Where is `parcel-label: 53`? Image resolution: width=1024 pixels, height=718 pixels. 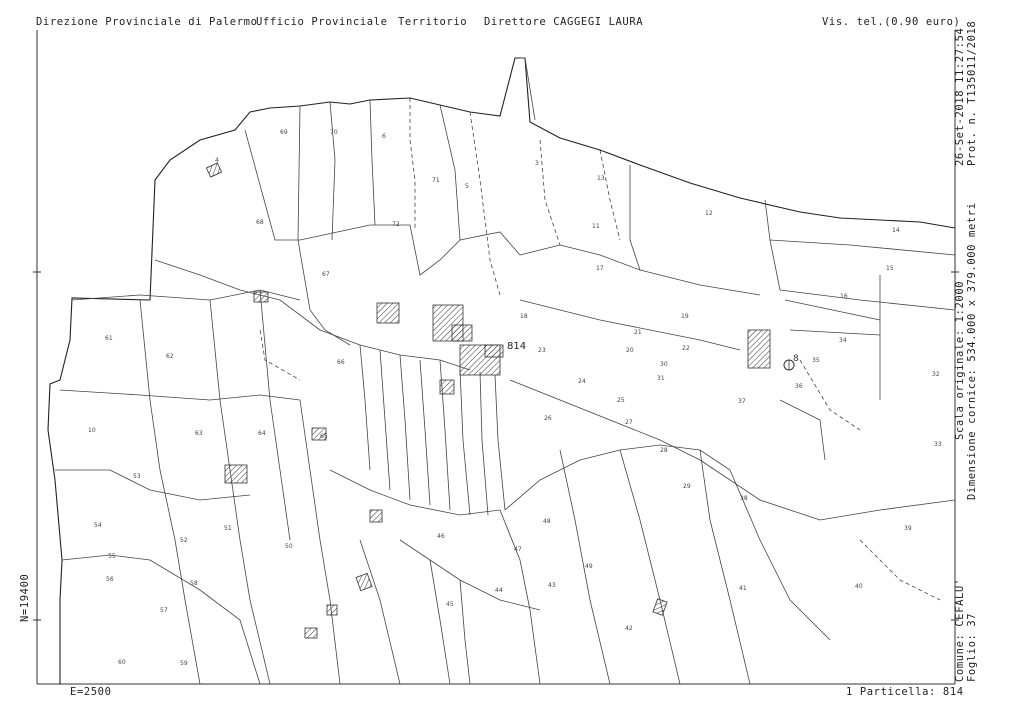
parcel-label: 53 is located at coordinates (137, 476).